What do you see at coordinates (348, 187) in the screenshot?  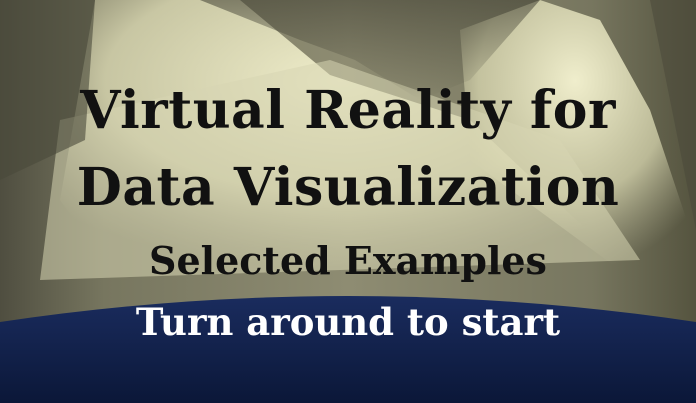 I see `title-line-2: Data Visualization` at bounding box center [348, 187].